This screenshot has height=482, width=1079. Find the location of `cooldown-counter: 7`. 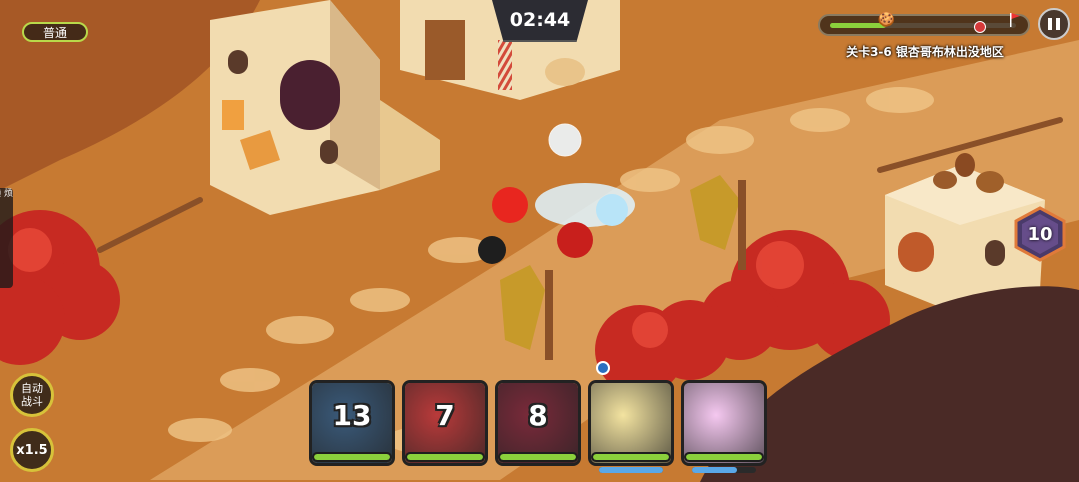

cooldown-counter: 7 is located at coordinates (445, 415).